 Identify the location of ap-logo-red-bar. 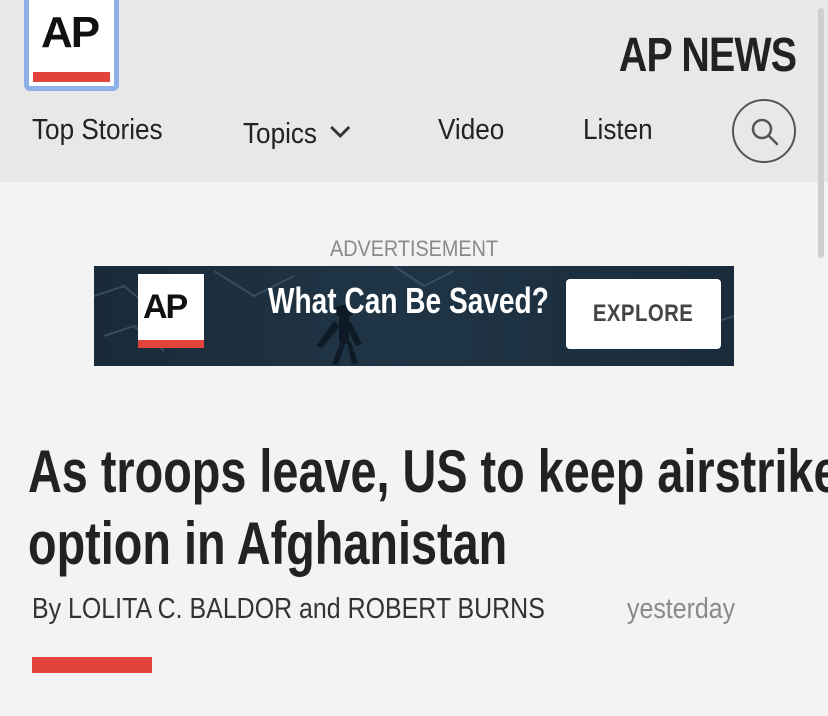
(71, 77).